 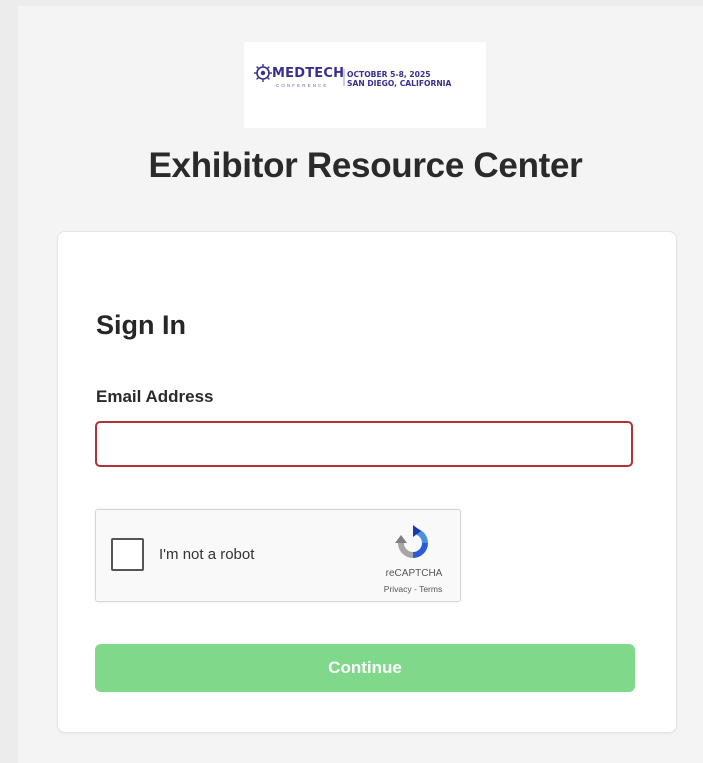 I want to click on recaptcha-brand: reCAPTCHA, so click(x=414, y=573).